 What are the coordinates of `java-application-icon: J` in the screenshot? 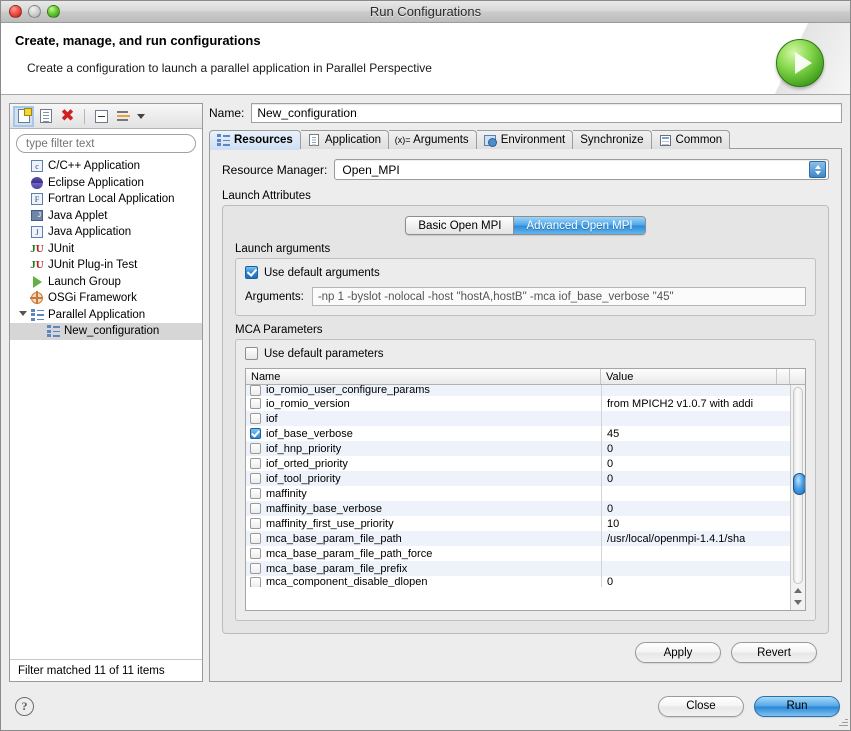 It's located at (37, 232).